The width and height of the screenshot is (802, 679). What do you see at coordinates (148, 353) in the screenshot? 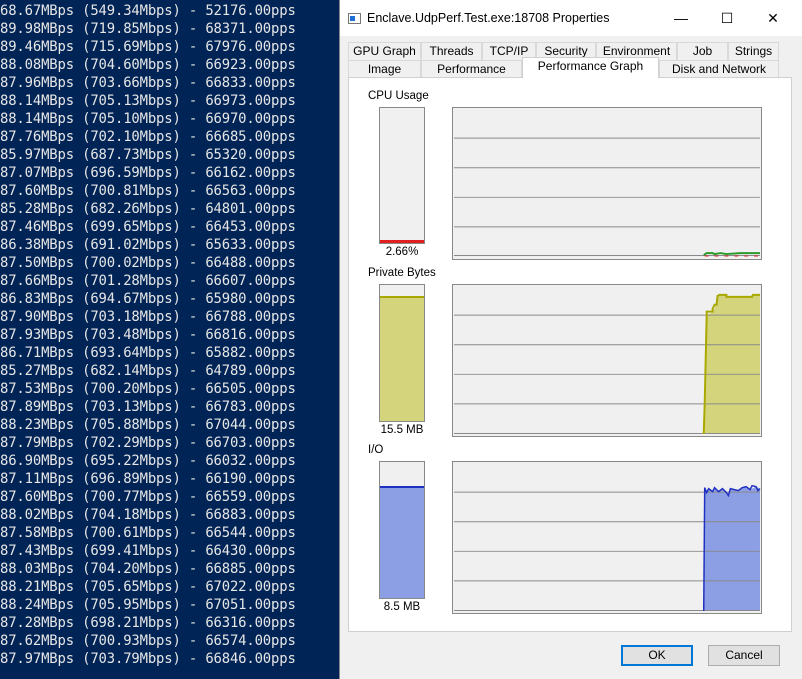
I see `terminal-line: 86.71MBps (693.64Mbps) - 65882.00pps` at bounding box center [148, 353].